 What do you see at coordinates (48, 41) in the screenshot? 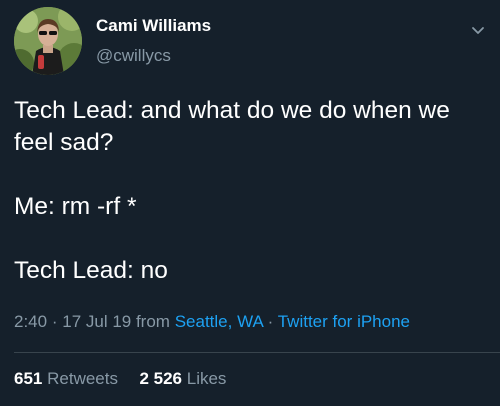
I see `avatar` at bounding box center [48, 41].